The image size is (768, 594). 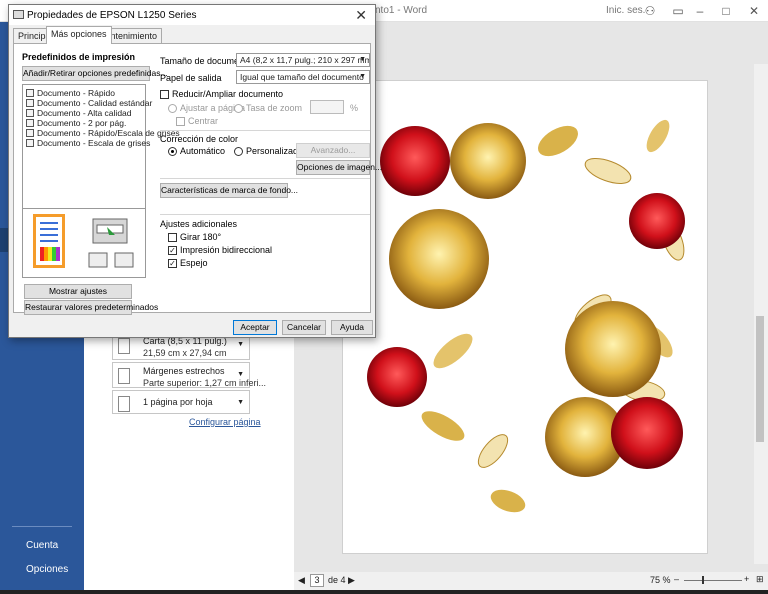 I want to click on zoom-rate-label: Tasa de zoom, so click(x=274, y=108).